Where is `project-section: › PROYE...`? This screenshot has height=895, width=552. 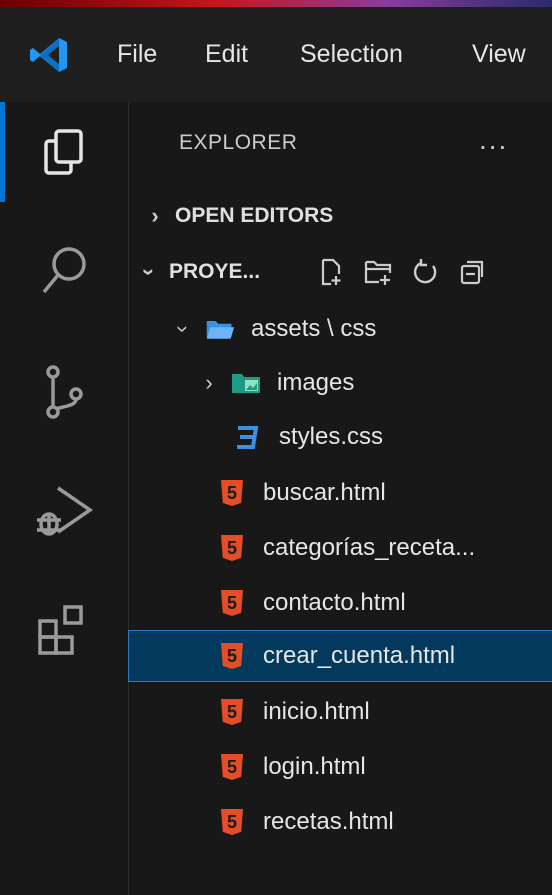
project-section: › PROYE... is located at coordinates (340, 272).